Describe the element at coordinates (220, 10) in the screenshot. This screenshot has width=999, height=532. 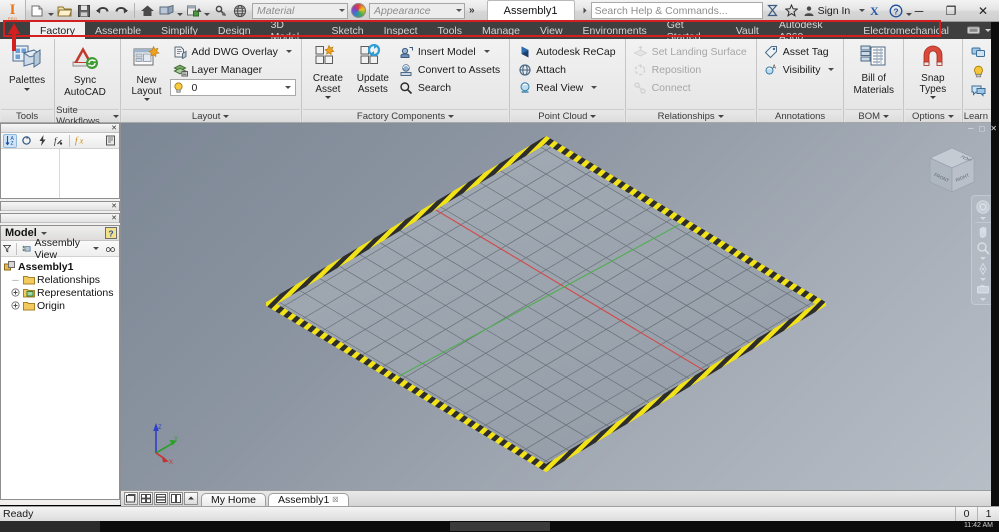
I see `select-icon` at that location.